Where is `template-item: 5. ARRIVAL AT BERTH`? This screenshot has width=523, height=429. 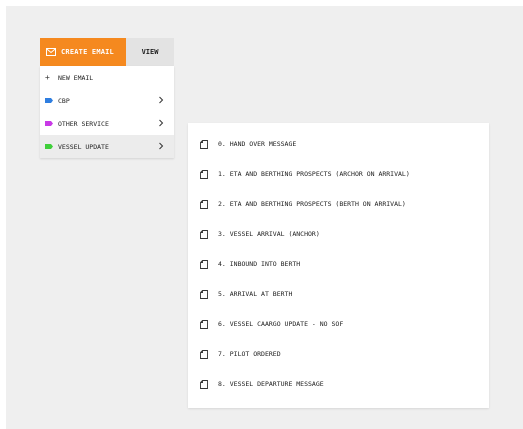
template-item: 5. ARRIVAL AT BERTH is located at coordinates (246, 294).